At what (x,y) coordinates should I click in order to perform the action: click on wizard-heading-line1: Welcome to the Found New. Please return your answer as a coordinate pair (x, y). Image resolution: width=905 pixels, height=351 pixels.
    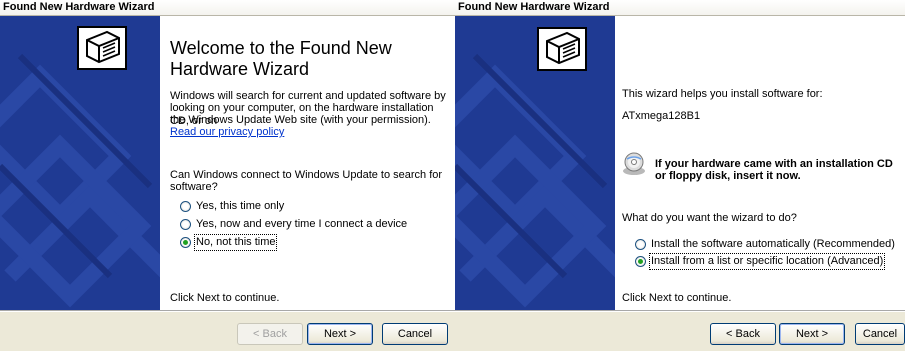
    Looking at the image, I should click on (281, 48).